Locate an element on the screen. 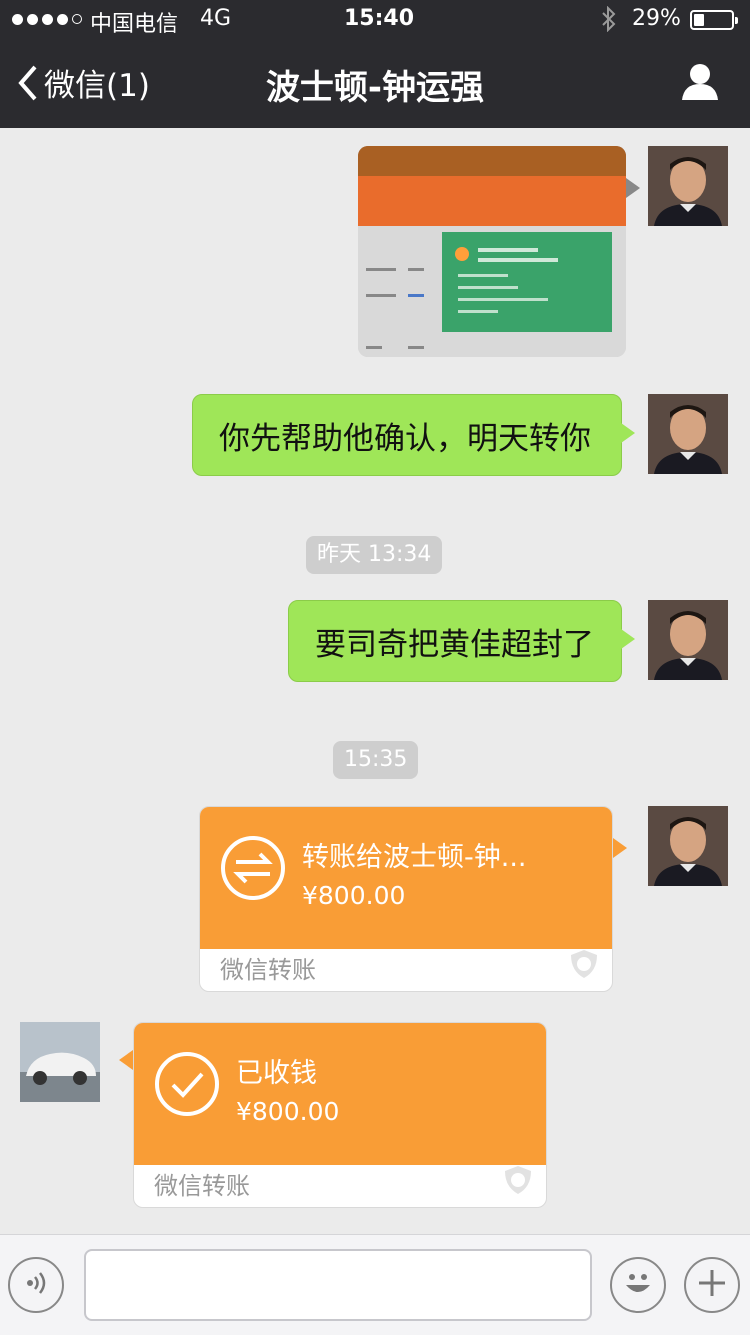  bluetooth-icon is located at coordinates (609, 21).